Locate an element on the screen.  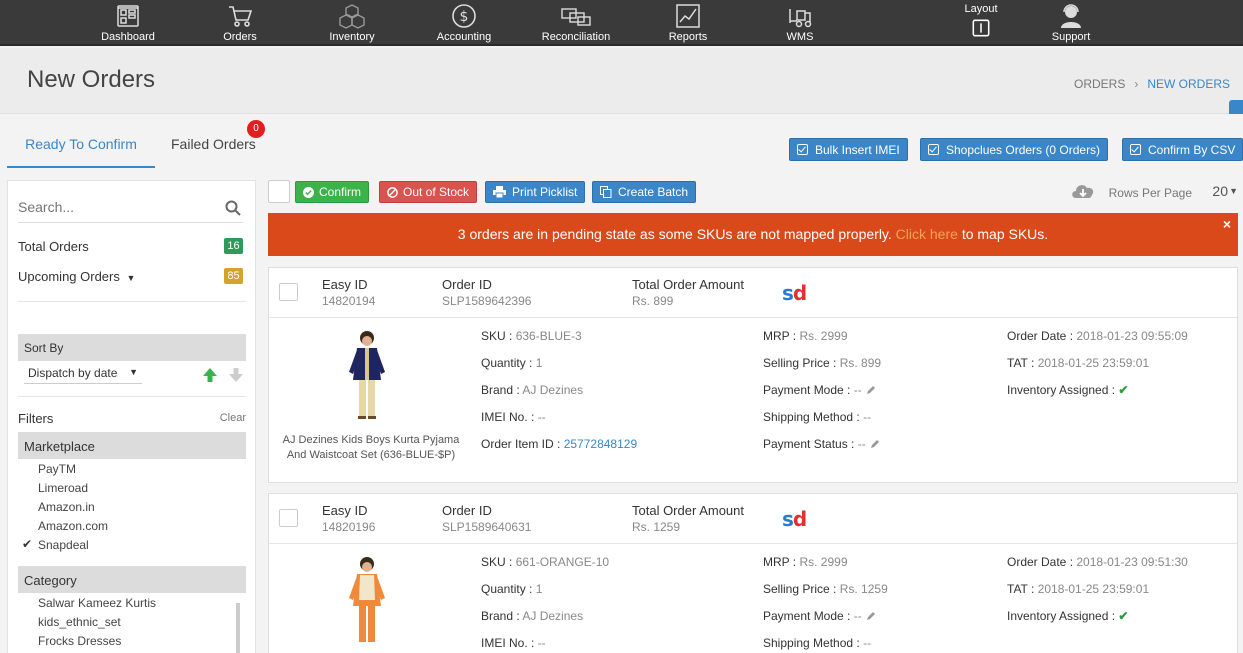
brand-value: AJ Dezines is located at coordinates (553, 616).